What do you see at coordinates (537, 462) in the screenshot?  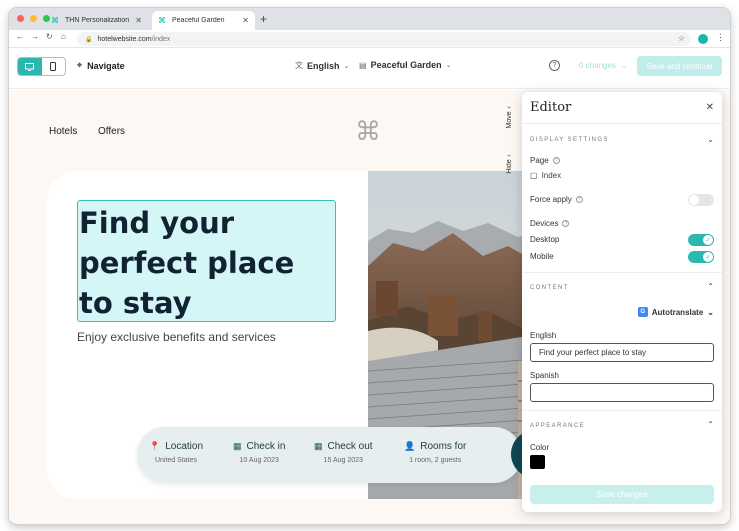 I see `color-swatch` at bounding box center [537, 462].